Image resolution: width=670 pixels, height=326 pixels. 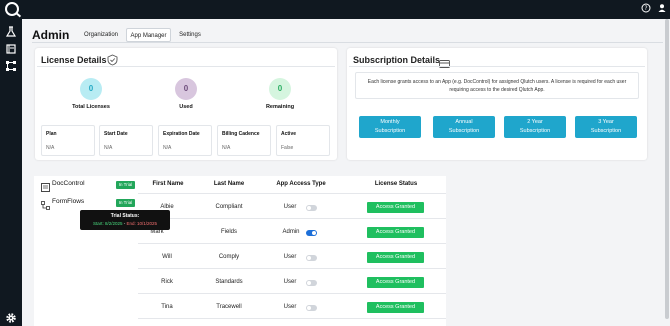 What do you see at coordinates (244, 140) in the screenshot?
I see `billing-cadence-box: Billing Cadence N/A` at bounding box center [244, 140].